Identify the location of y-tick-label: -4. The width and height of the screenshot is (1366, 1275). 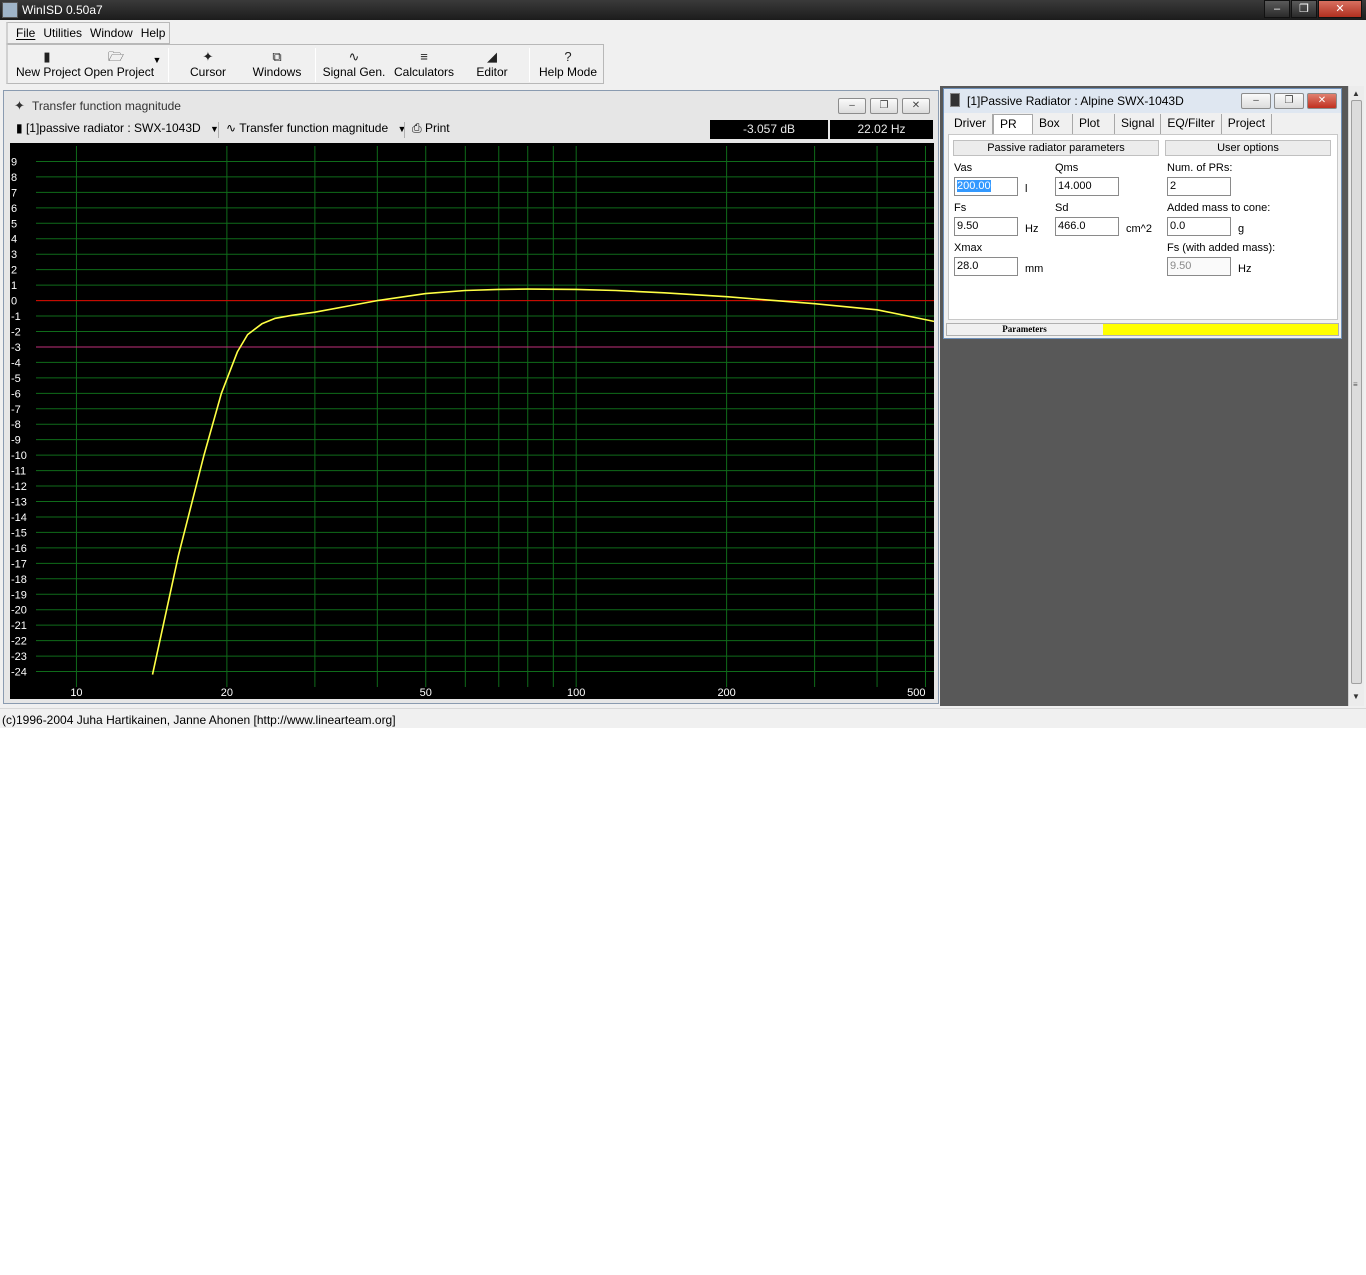
(16, 363).